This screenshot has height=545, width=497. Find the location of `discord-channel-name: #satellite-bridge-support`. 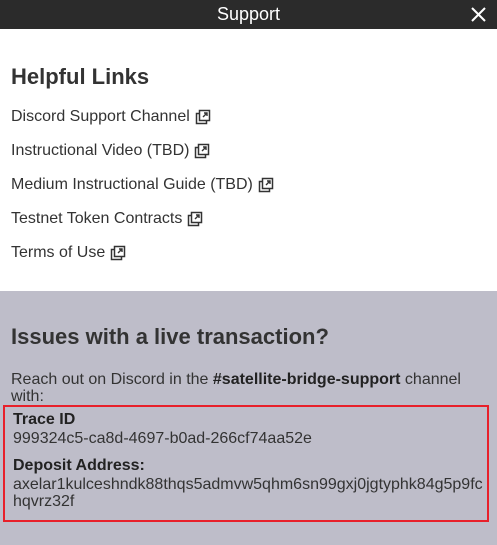

discord-channel-name: #satellite-bridge-support is located at coordinates (306, 379).